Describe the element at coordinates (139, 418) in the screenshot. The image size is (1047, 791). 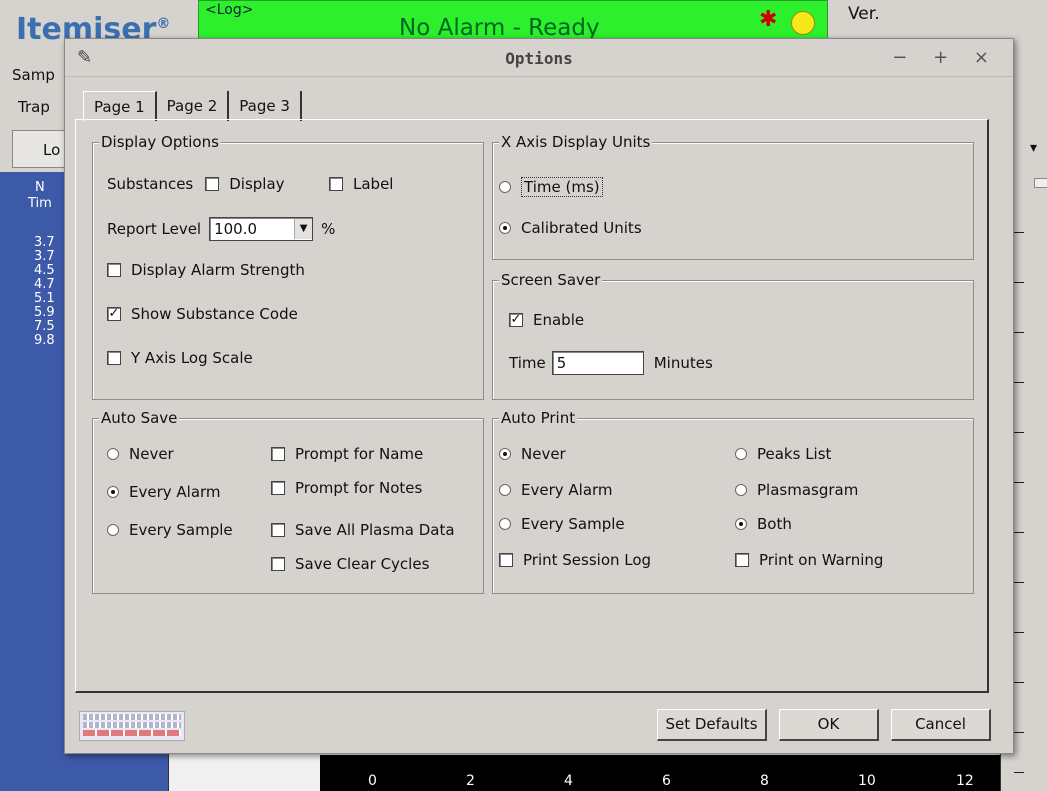
I see `group-title: Auto Save` at that location.